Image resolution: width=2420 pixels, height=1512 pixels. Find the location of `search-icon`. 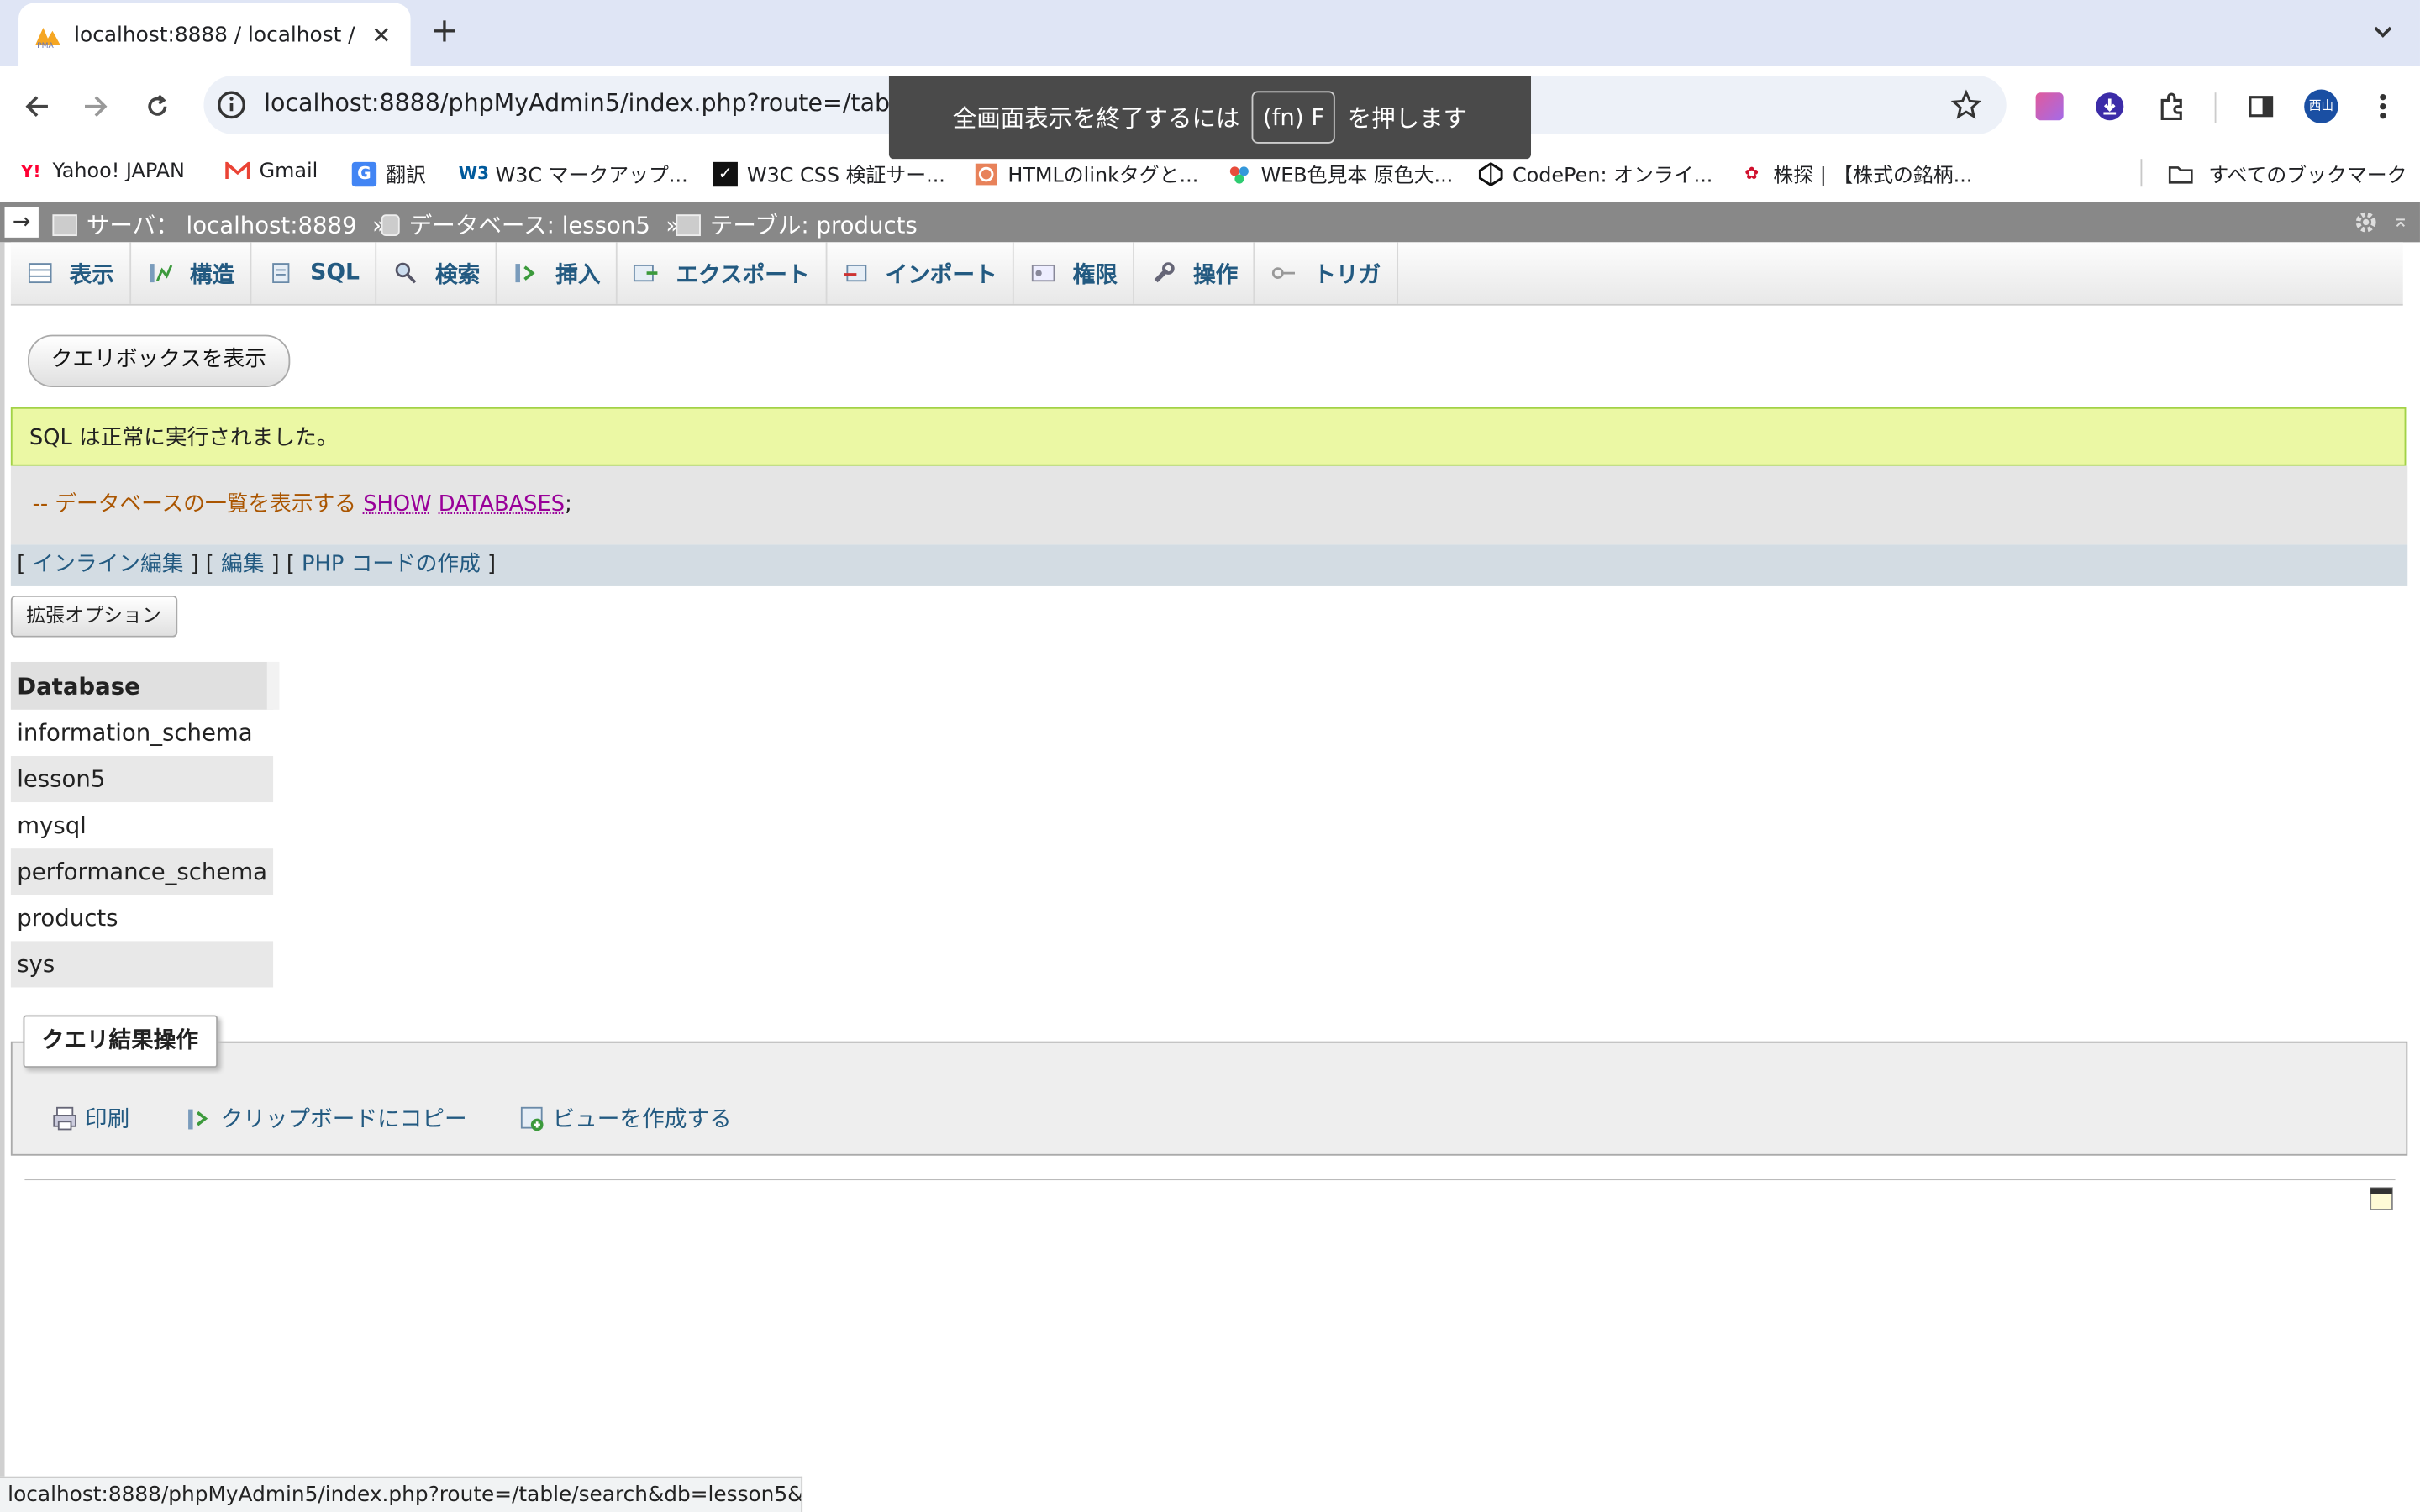

search-icon is located at coordinates (406, 272).